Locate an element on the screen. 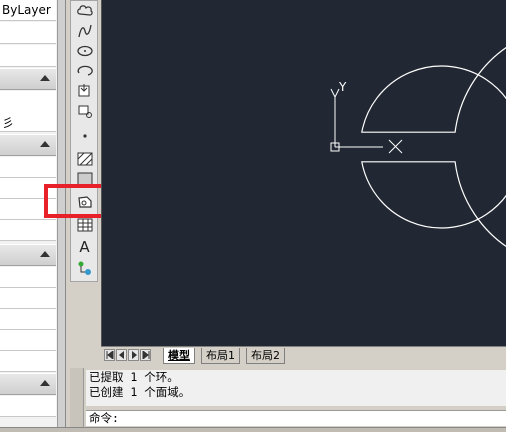 Image resolution: width=506 pixels, height=432 pixels. status-bar is located at coordinates (253, 429).